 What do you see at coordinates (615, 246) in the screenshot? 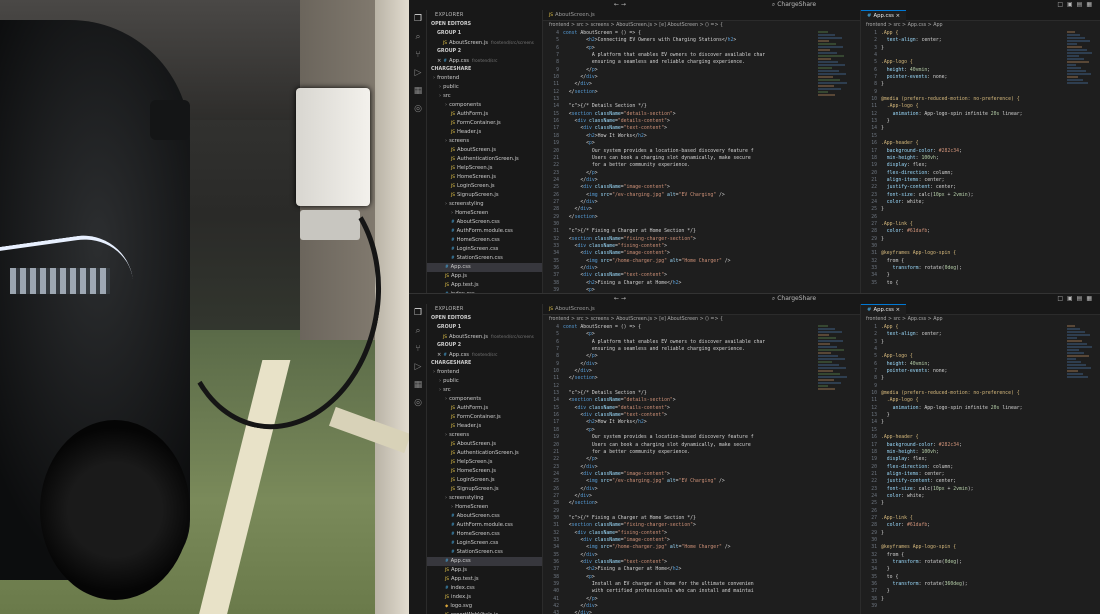
I see `code-line: <div className="fixing-content">` at bounding box center [615, 246].